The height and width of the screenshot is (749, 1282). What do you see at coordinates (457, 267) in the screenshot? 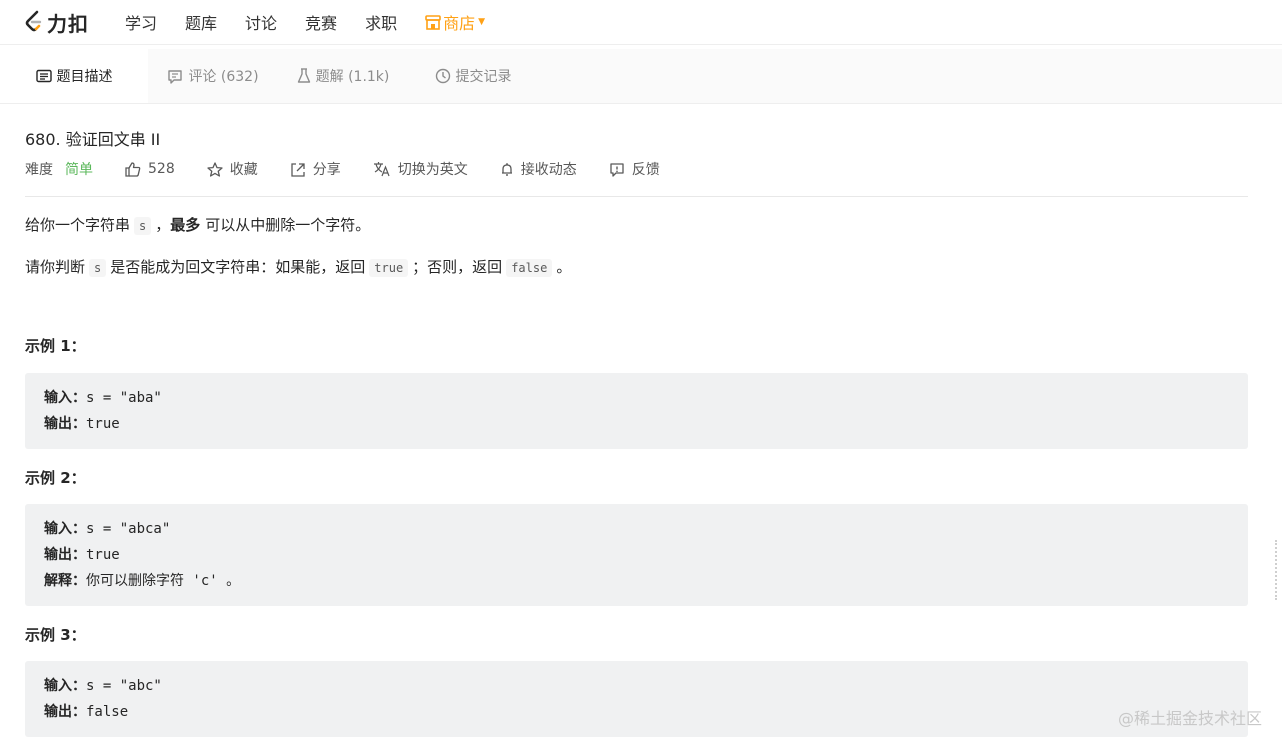
I see `text-span: ；否则，返回` at bounding box center [457, 267].